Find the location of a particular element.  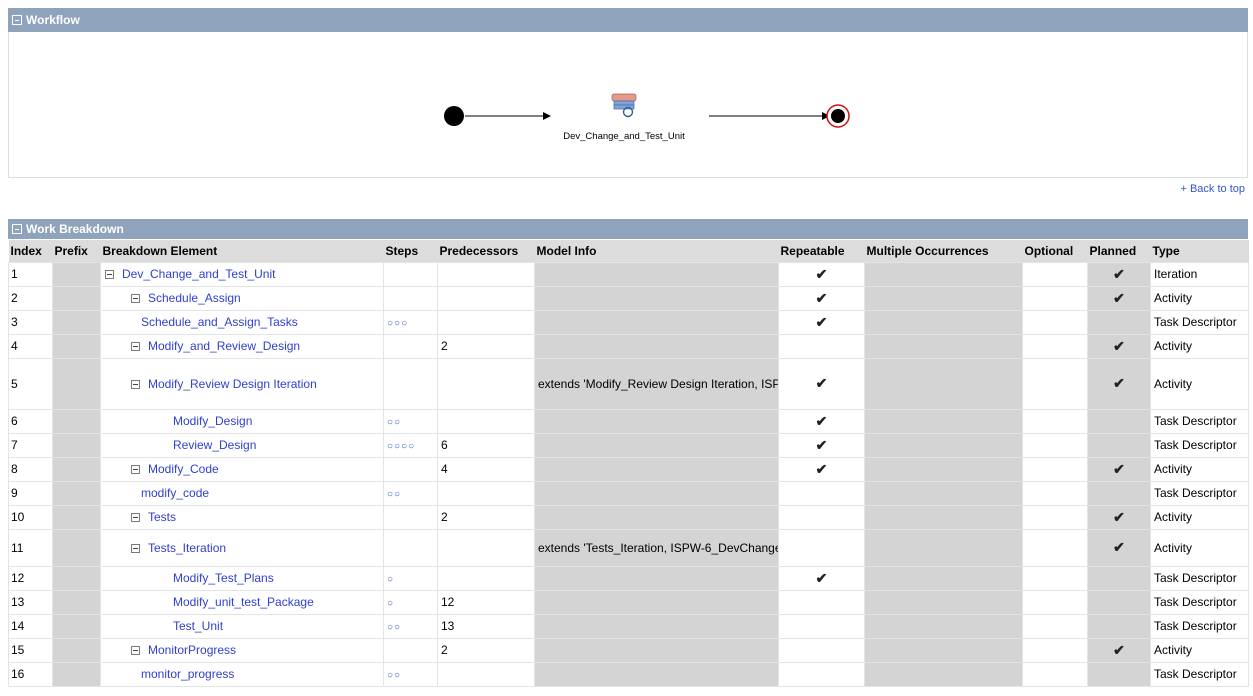

steps-cell: ○ is located at coordinates (410, 578).